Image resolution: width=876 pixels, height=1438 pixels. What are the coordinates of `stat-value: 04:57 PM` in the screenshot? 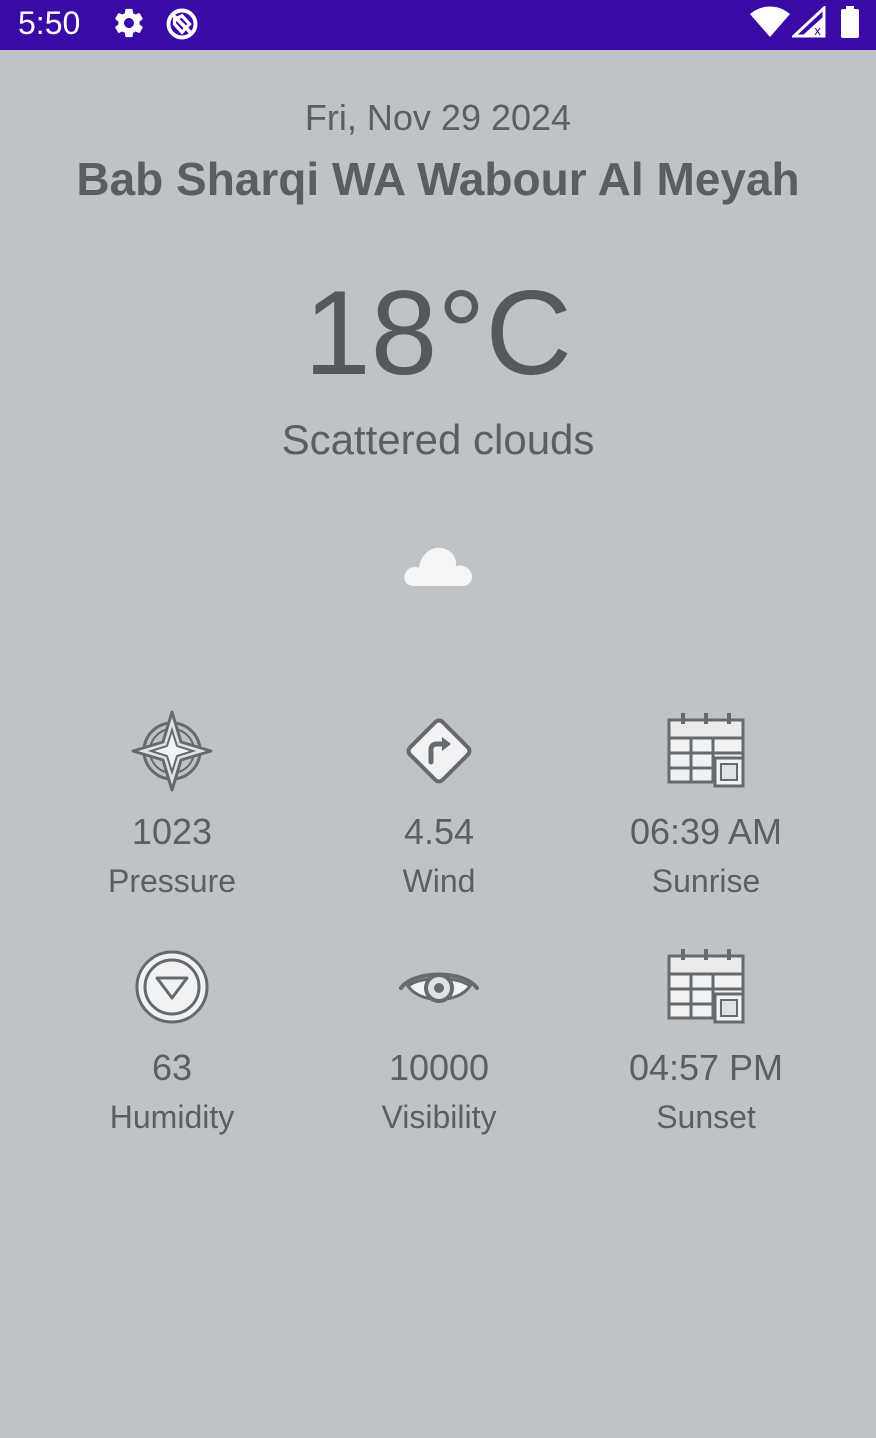 It's located at (706, 1067).